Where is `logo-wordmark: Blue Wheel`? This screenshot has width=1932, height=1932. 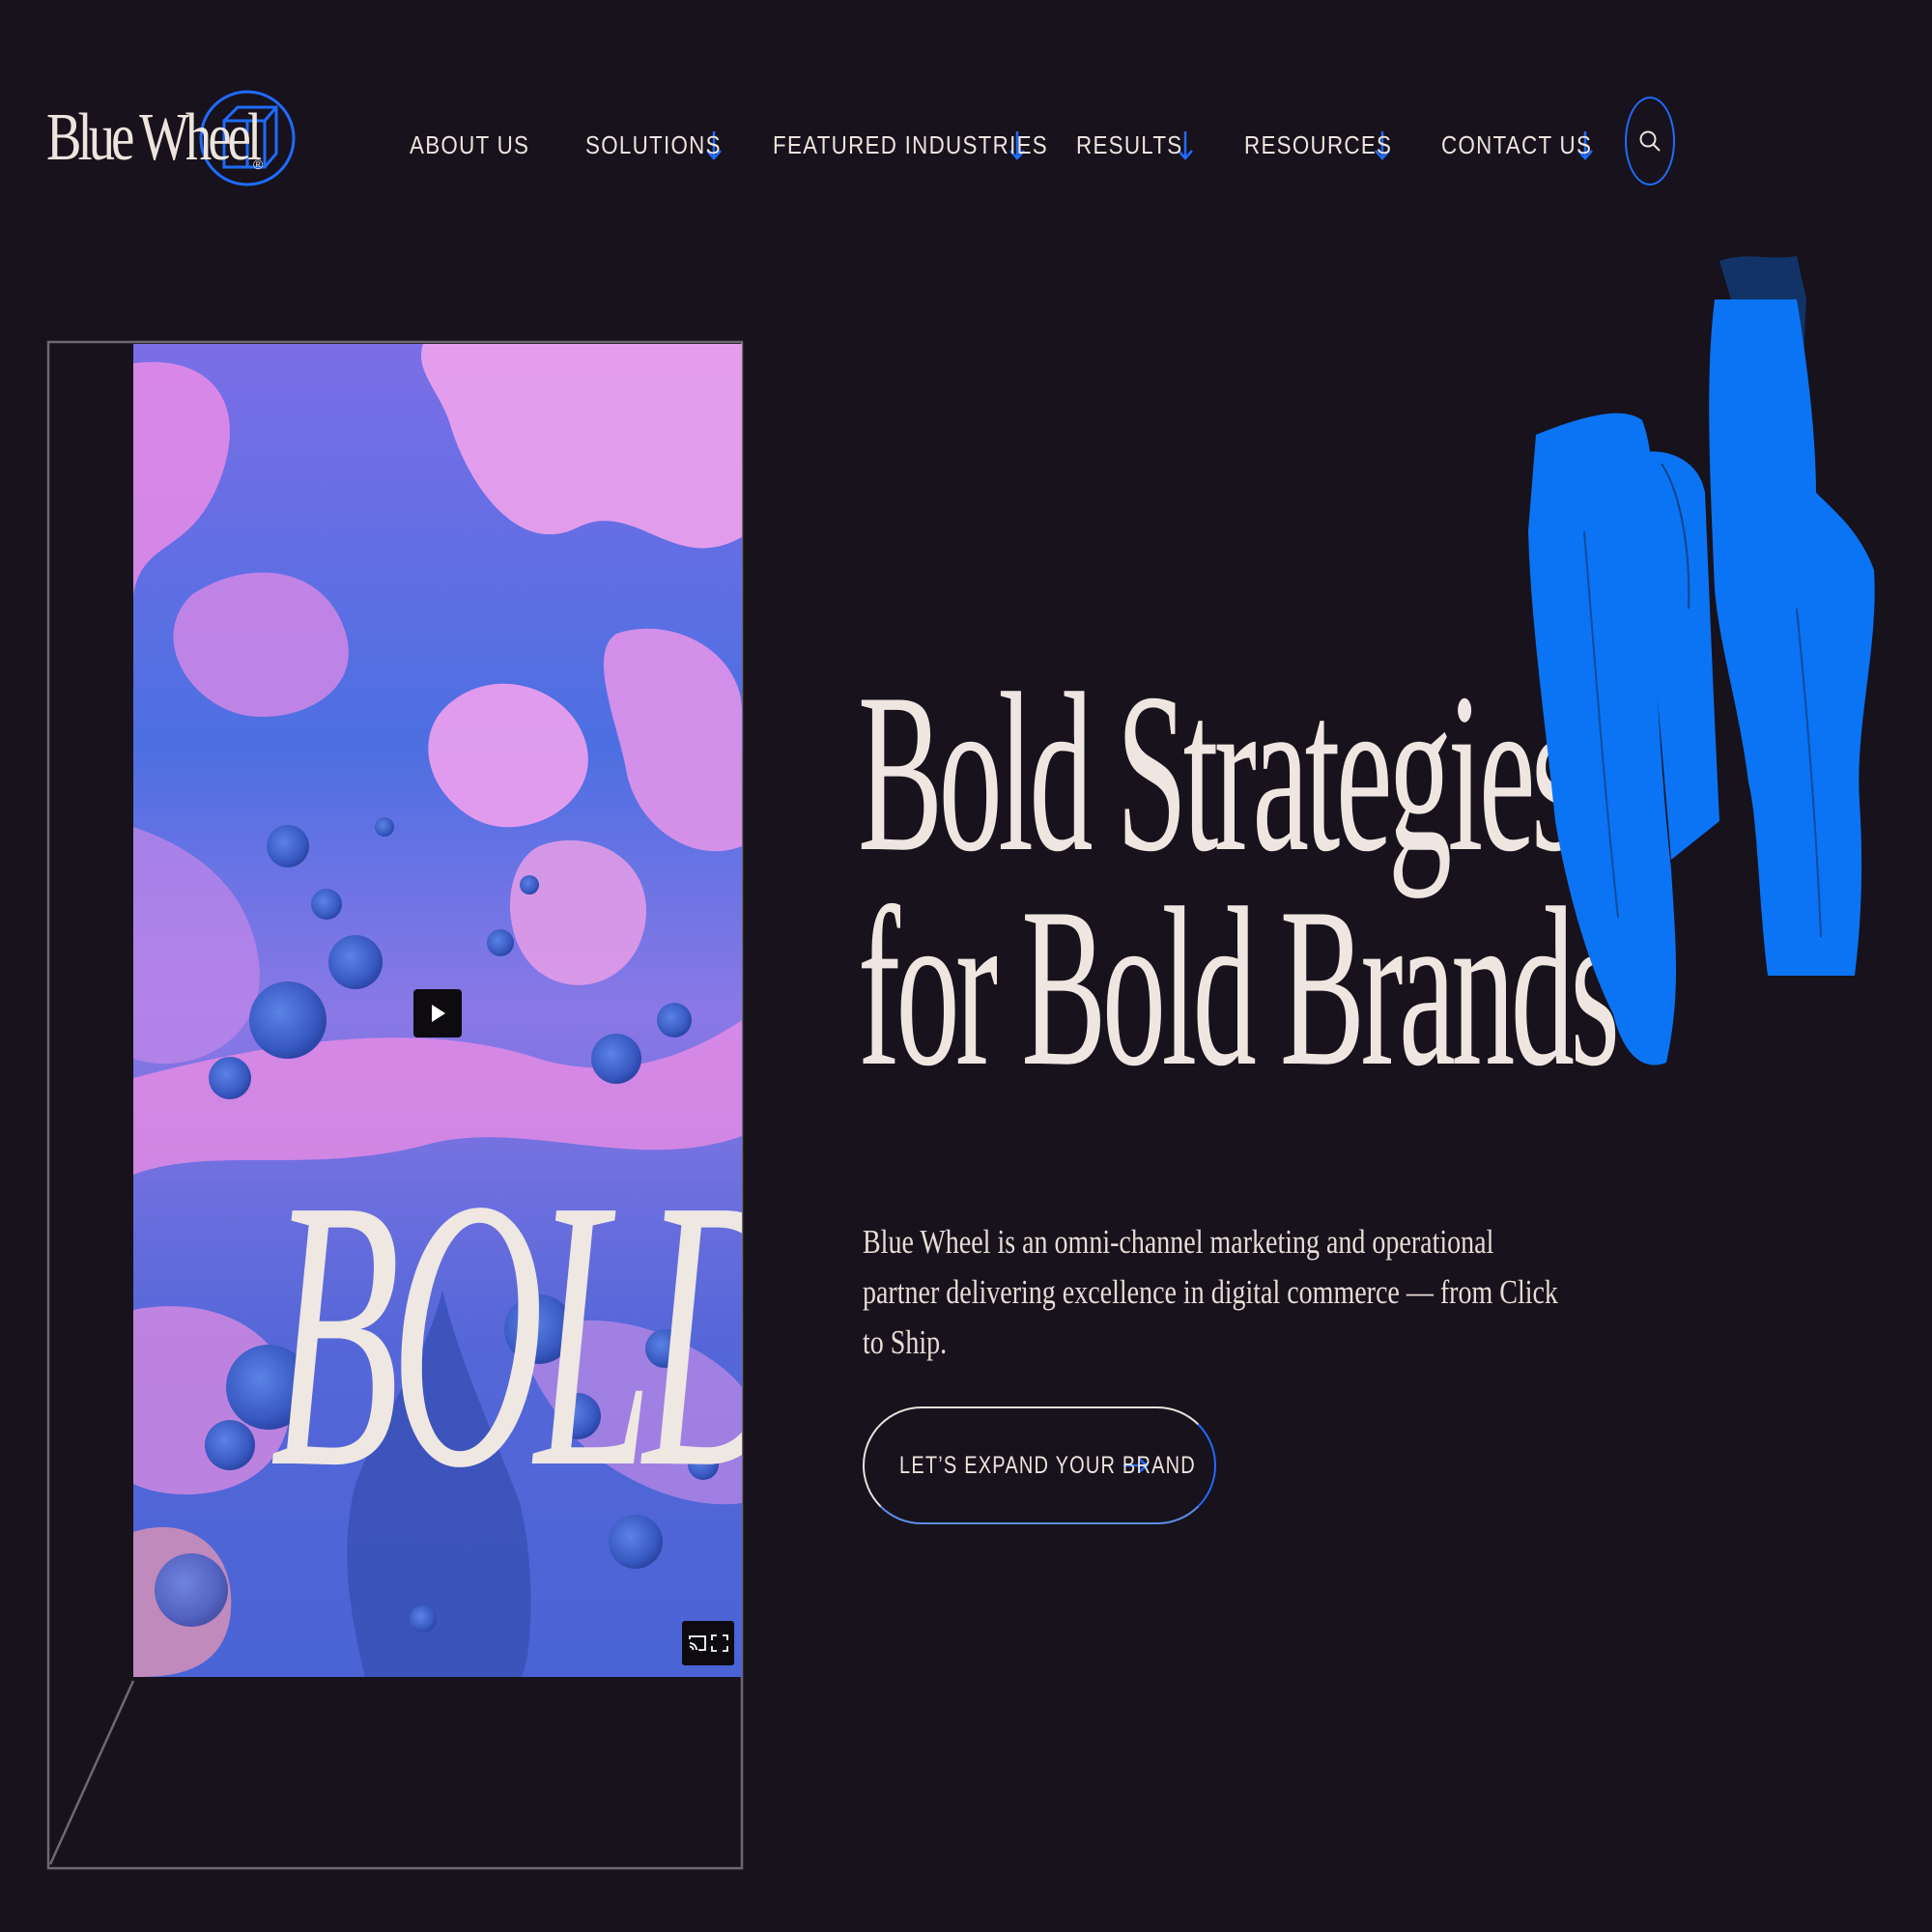 logo-wordmark: Blue Wheel is located at coordinates (154, 137).